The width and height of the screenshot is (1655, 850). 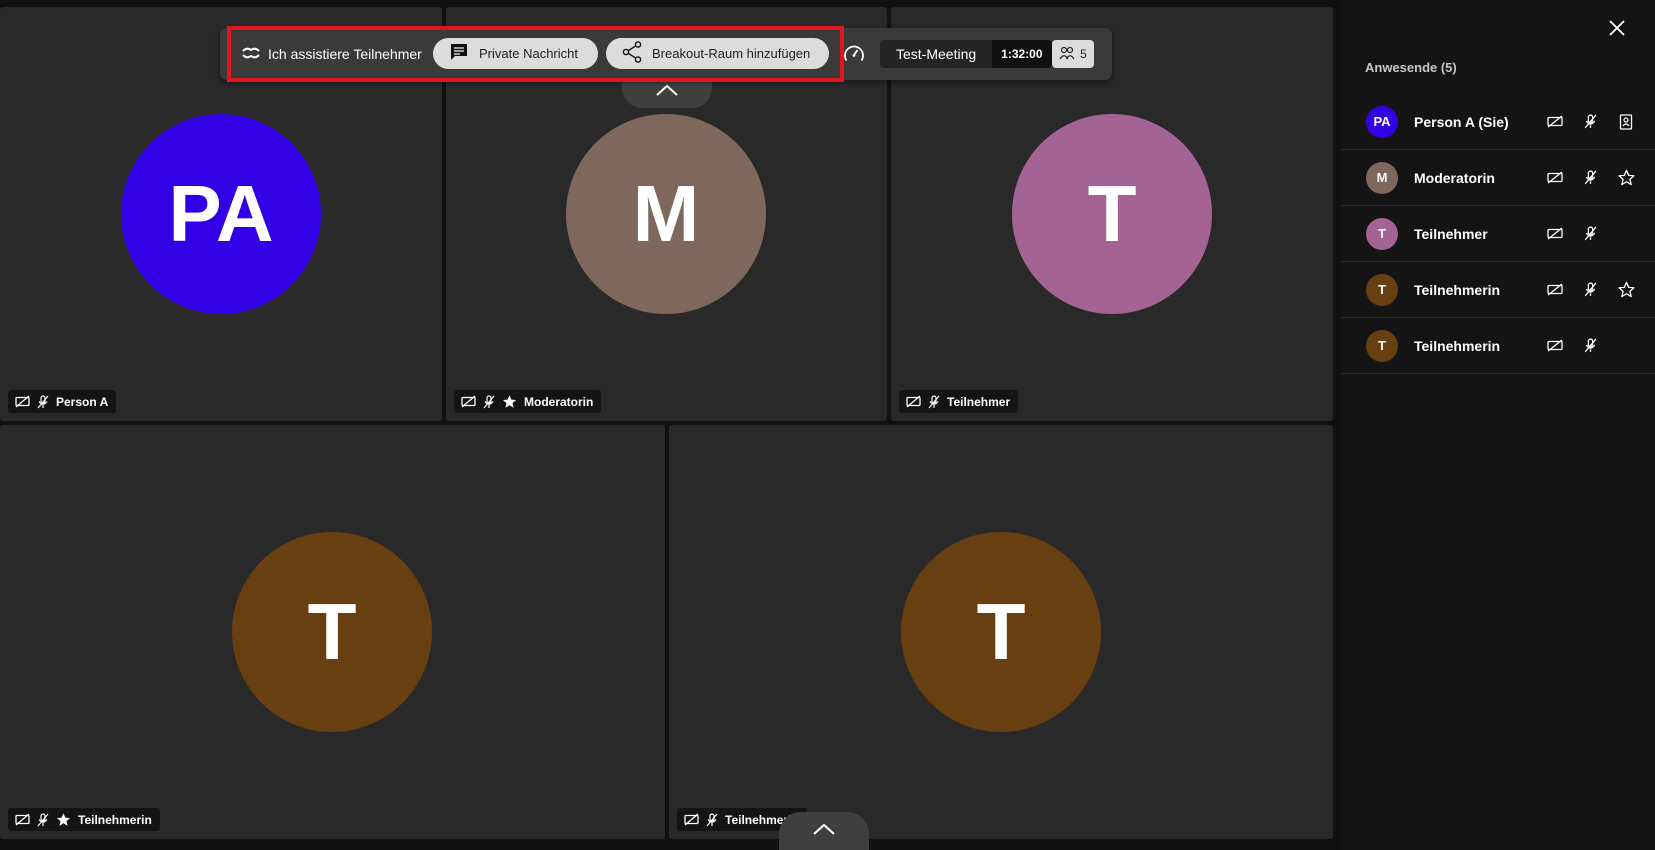 I want to click on private-message-label: Private Nachricht, so click(x=528, y=53).